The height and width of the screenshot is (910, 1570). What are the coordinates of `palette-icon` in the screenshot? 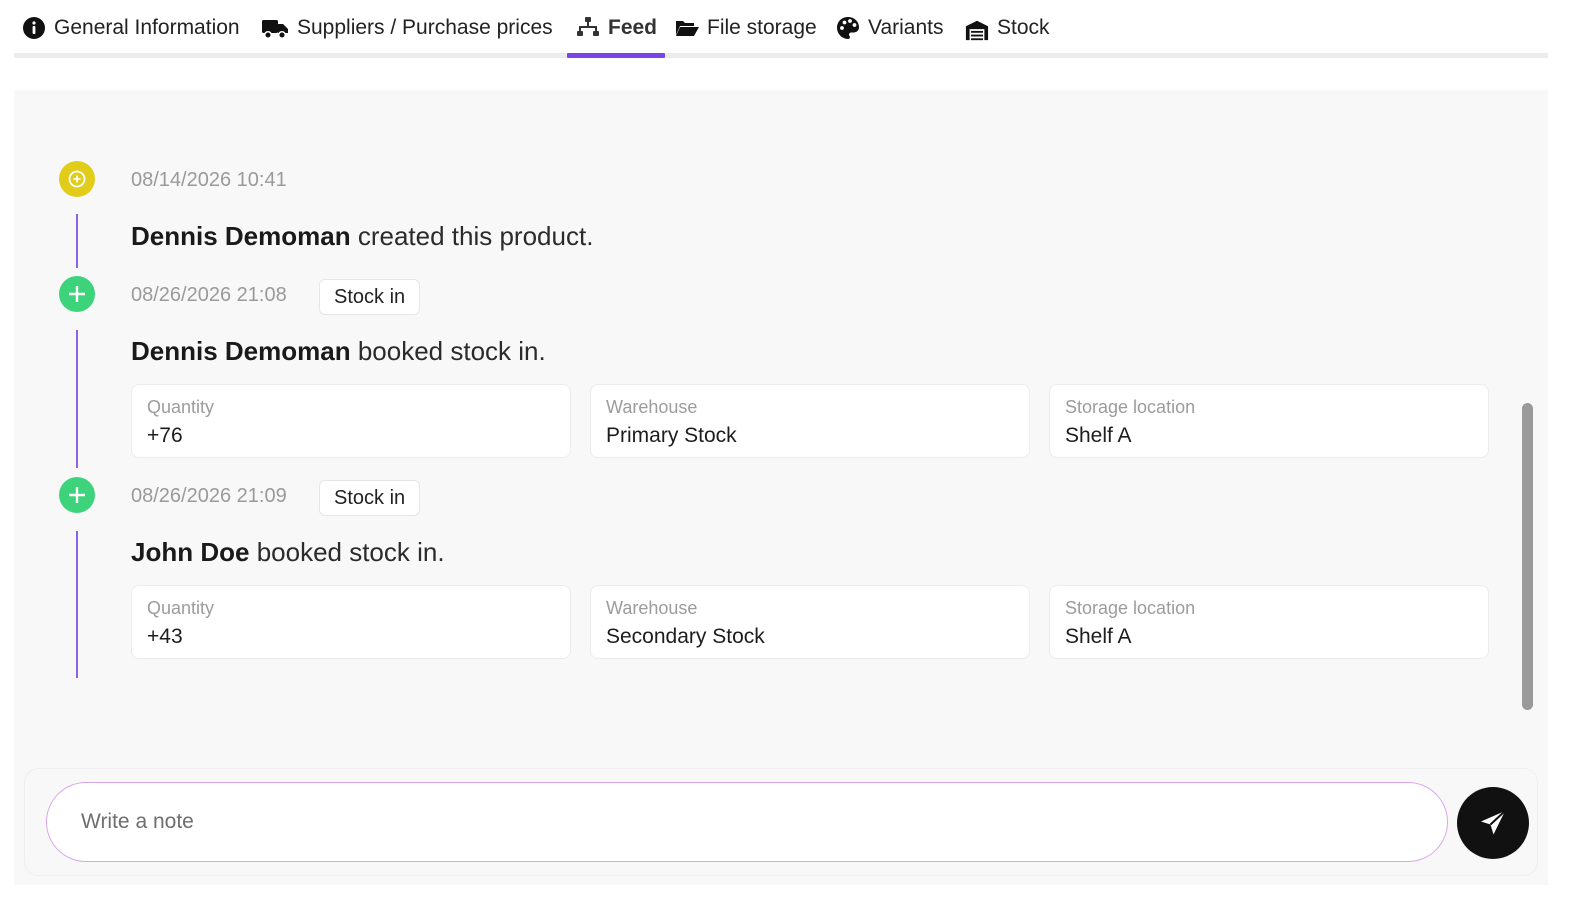 It's located at (848, 28).